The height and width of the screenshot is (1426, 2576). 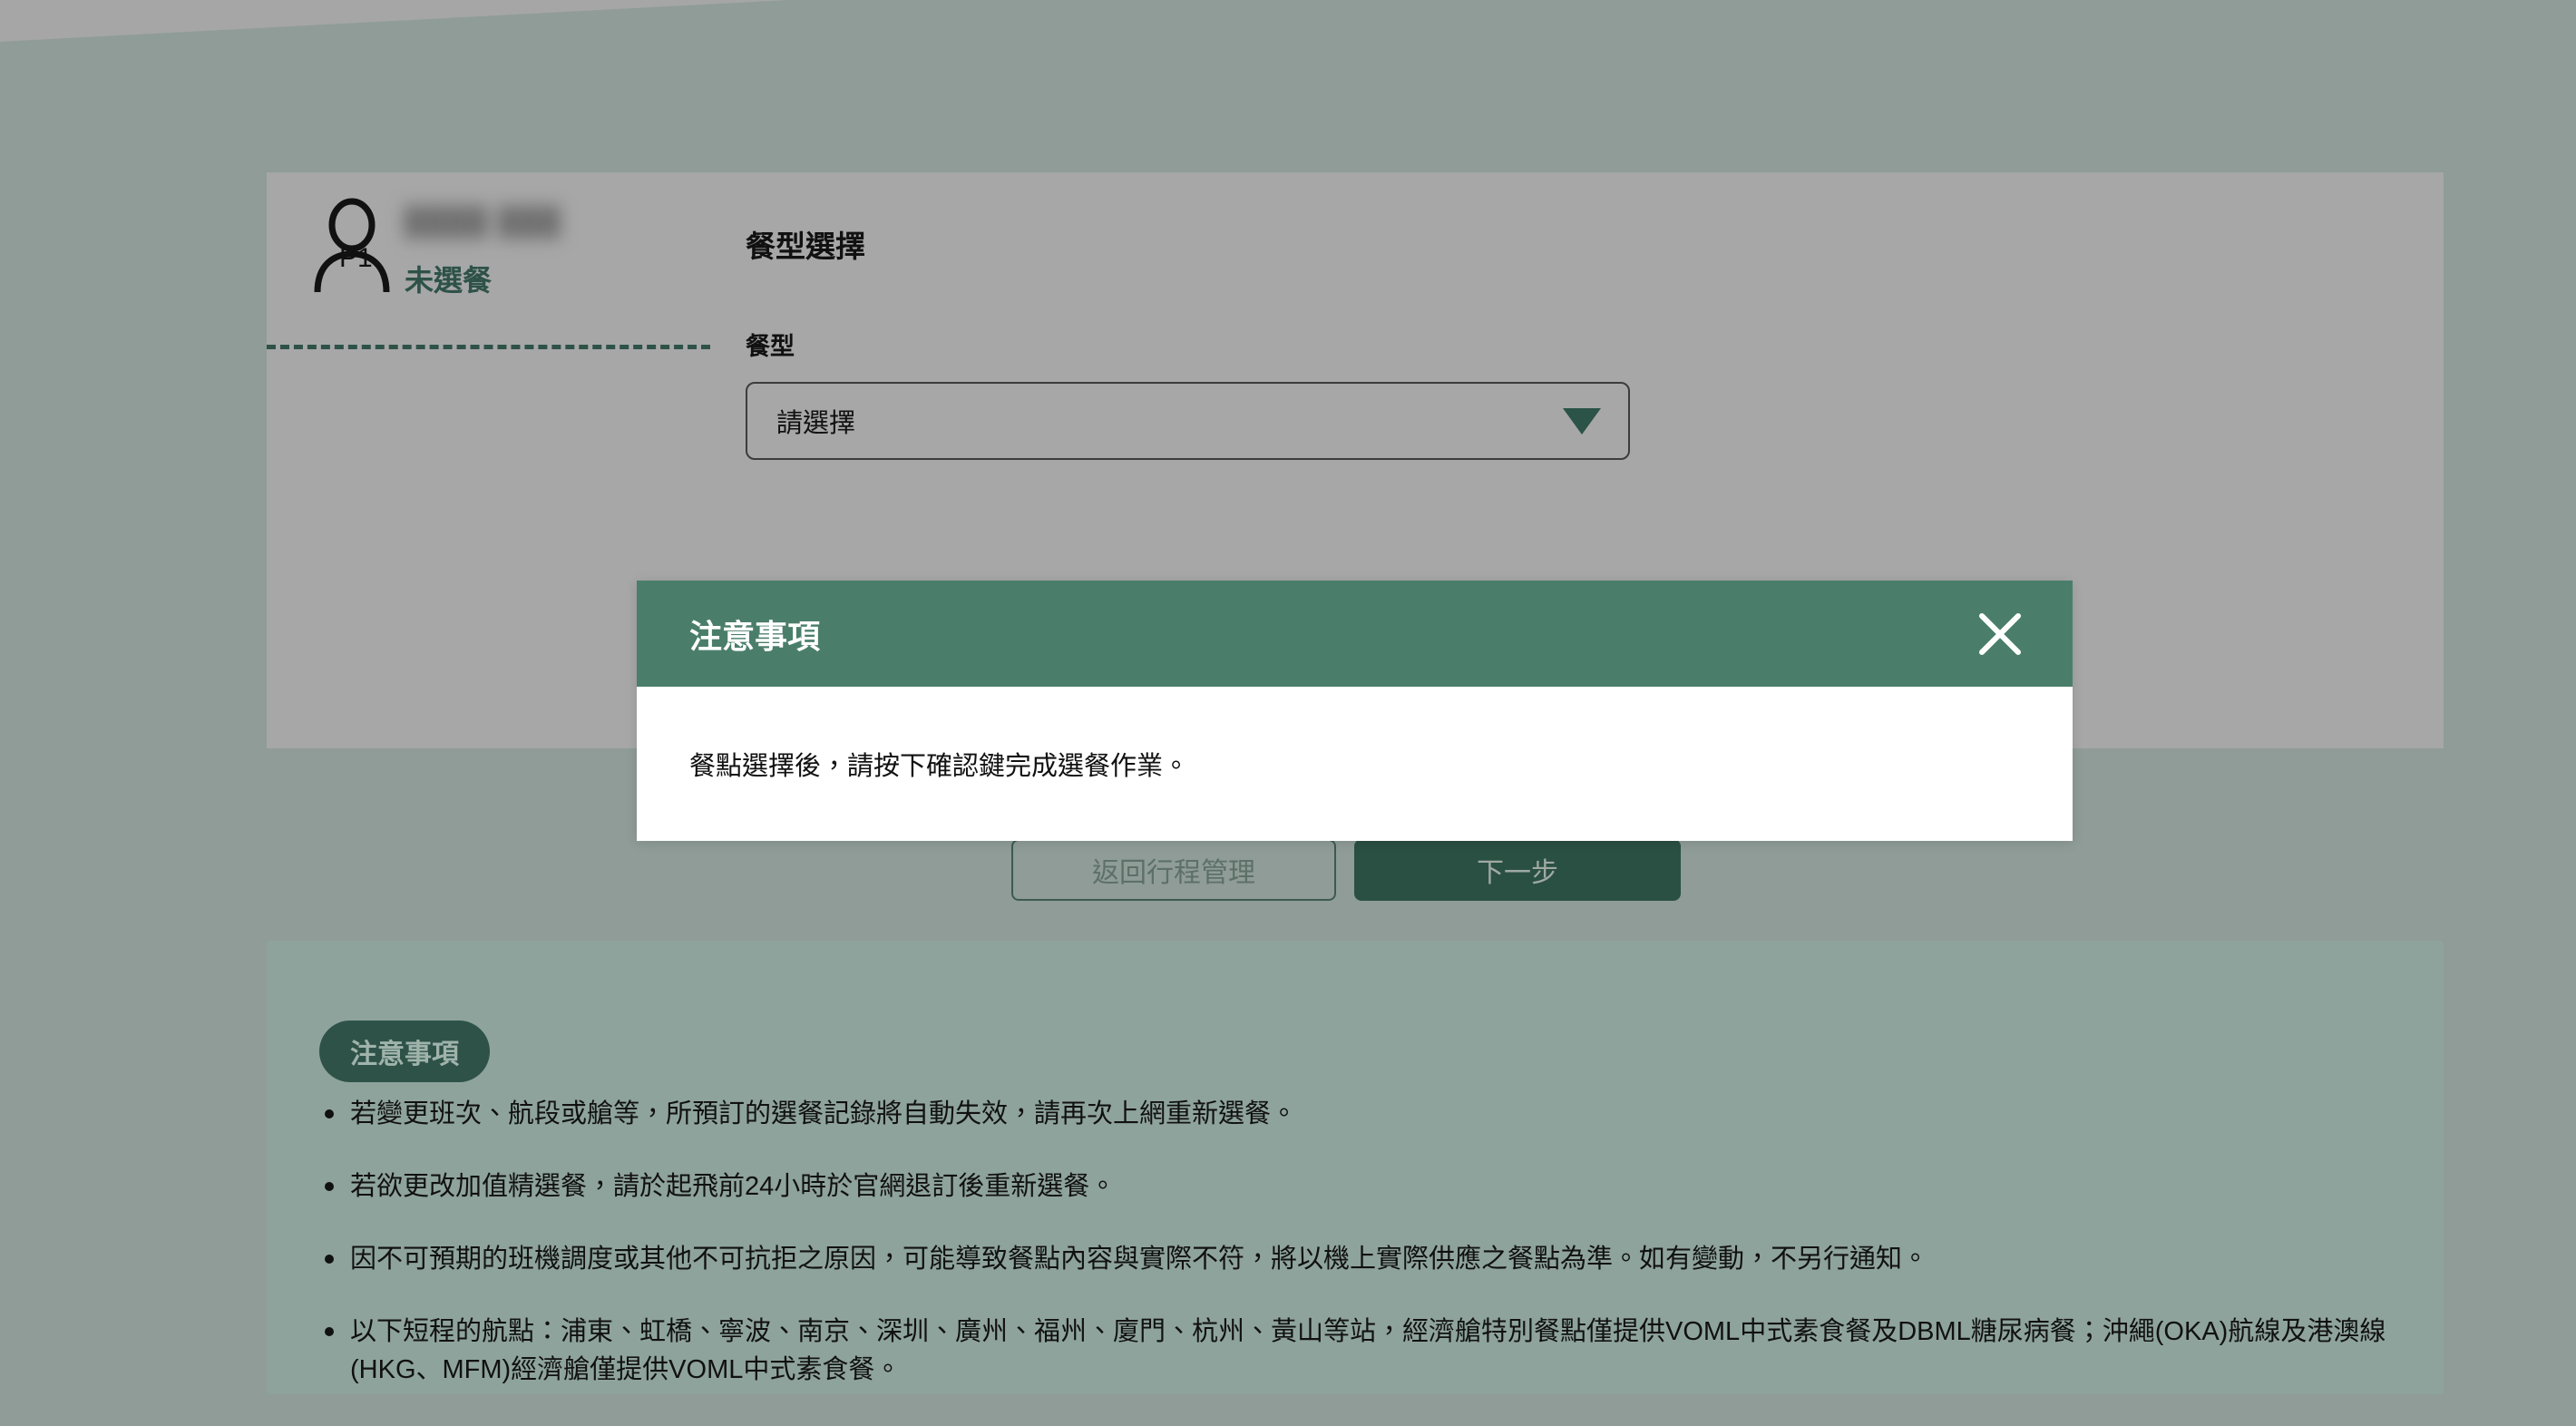 What do you see at coordinates (755, 636) in the screenshot?
I see `notice-modal-title: 注意事項` at bounding box center [755, 636].